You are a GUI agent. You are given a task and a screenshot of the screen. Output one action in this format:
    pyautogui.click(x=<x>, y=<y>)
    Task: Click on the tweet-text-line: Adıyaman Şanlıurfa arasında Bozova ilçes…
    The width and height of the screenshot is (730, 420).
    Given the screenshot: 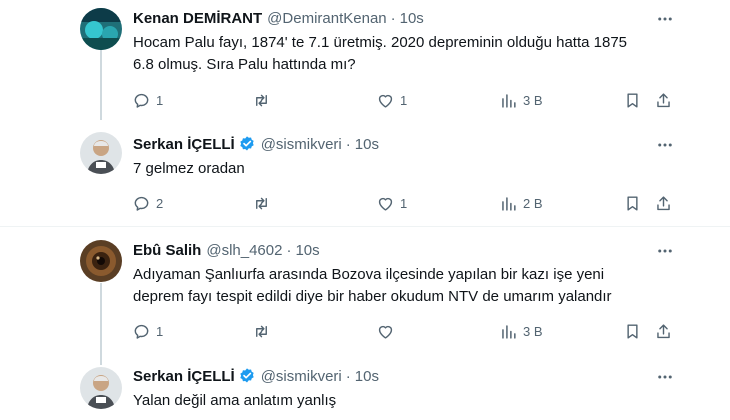 What is the action you would take?
    pyautogui.click(x=369, y=274)
    